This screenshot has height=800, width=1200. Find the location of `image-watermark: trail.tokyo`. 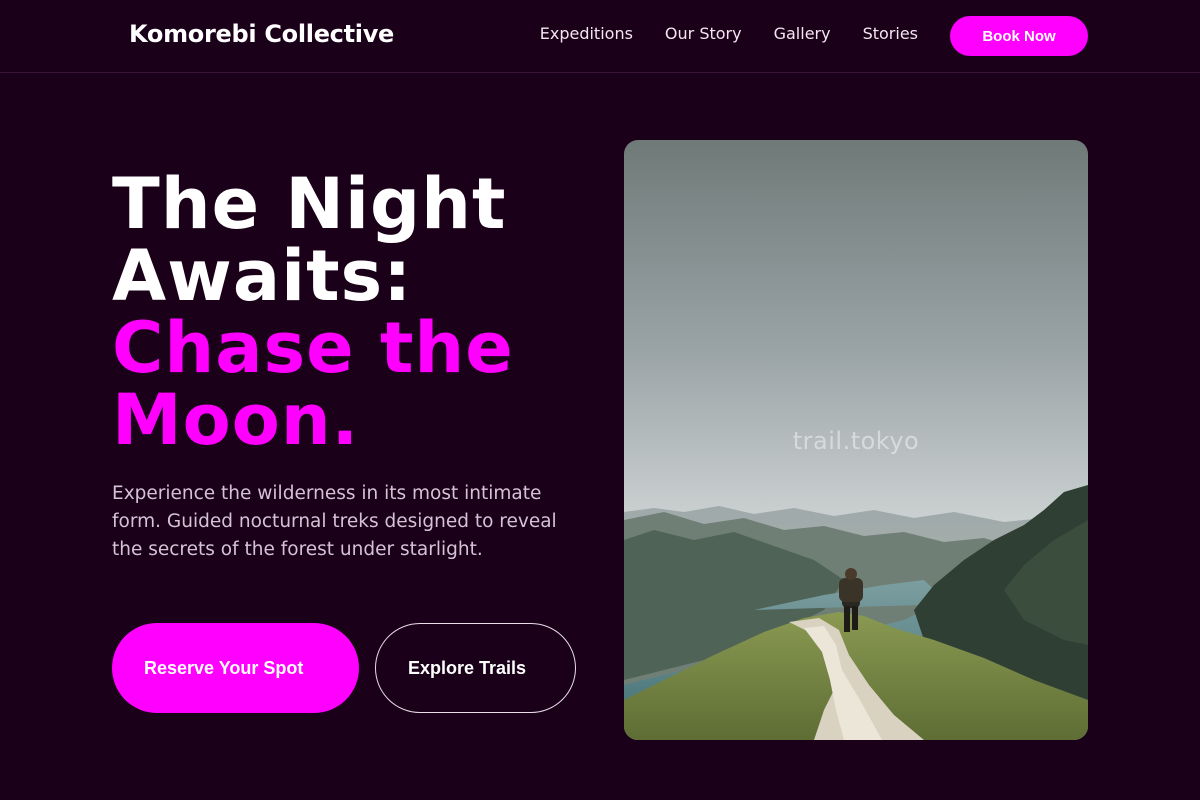

image-watermark: trail.tokyo is located at coordinates (856, 441).